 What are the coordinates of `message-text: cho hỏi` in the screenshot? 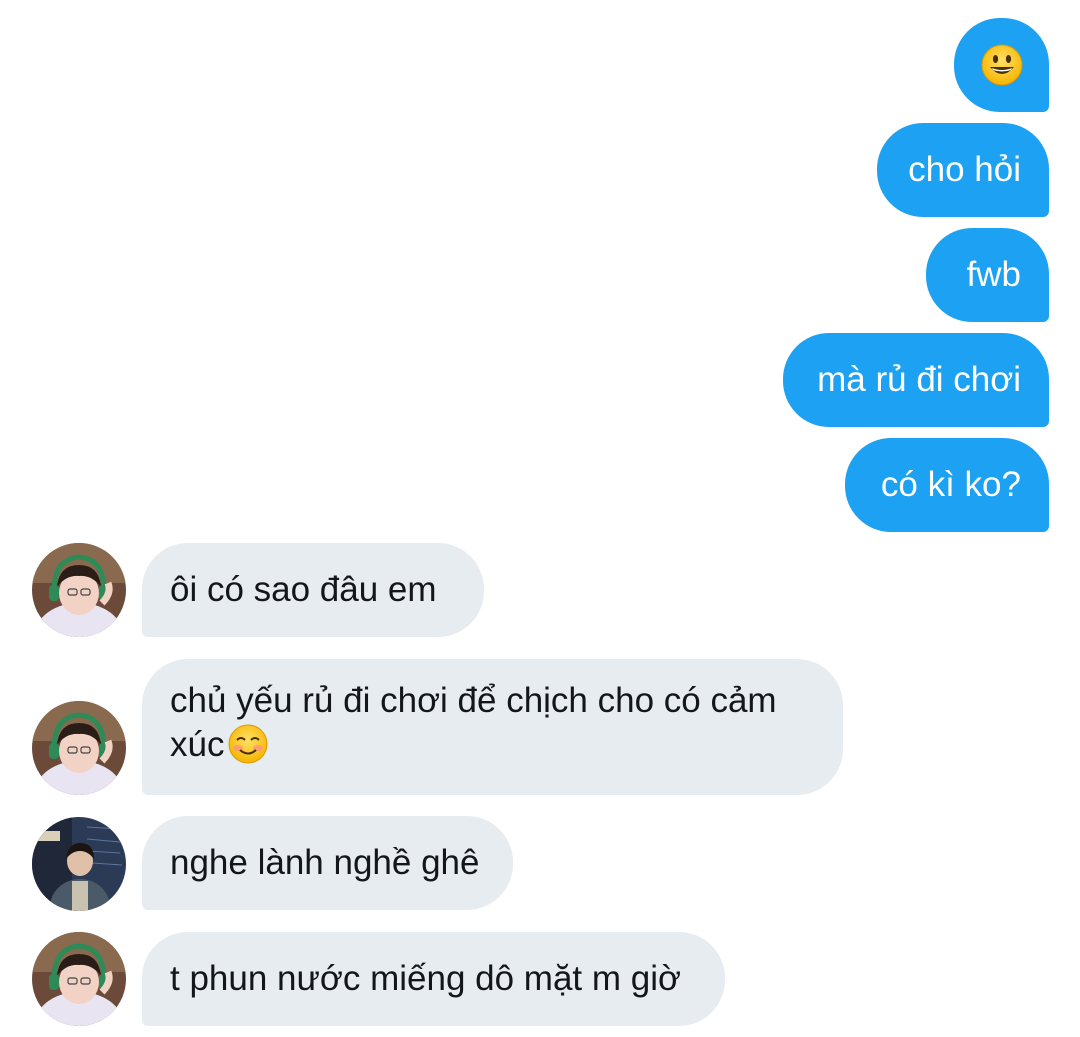 It's located at (964, 169).